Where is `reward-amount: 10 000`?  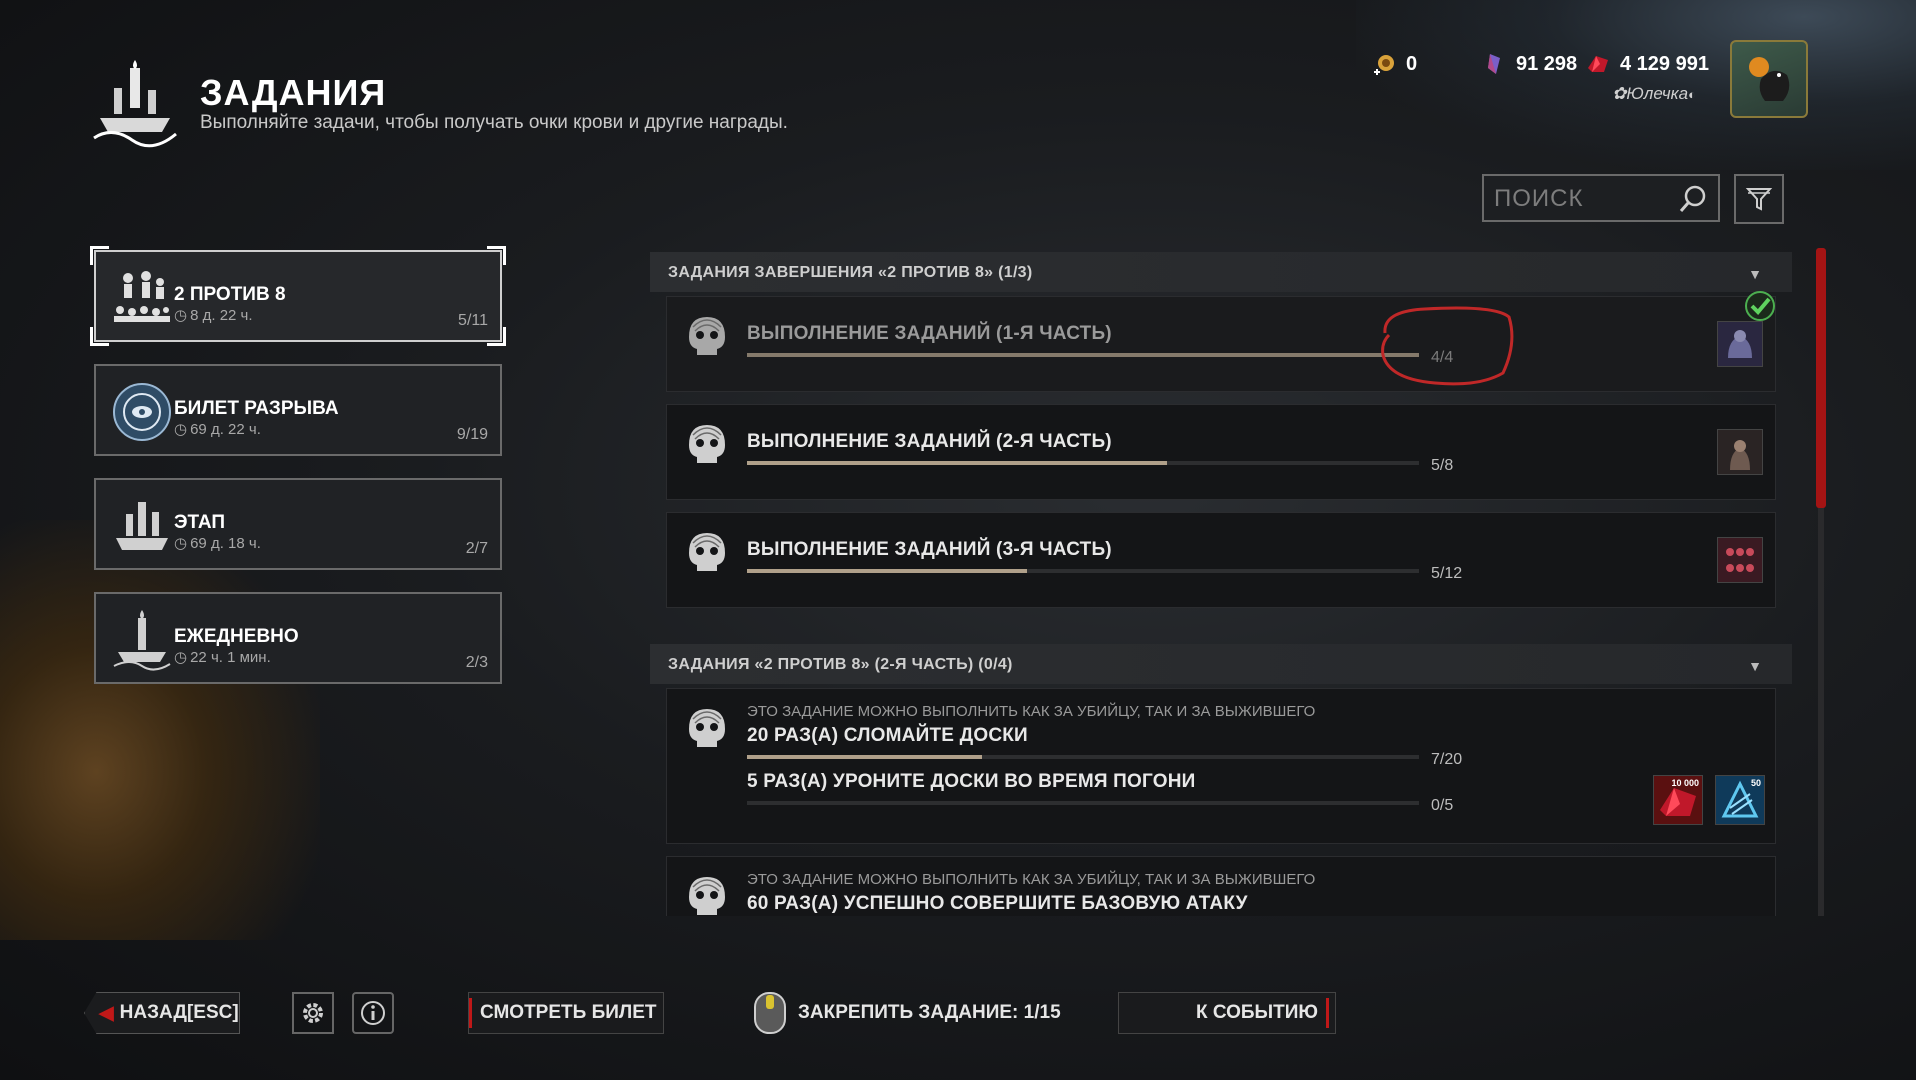
reward-amount: 10 000 is located at coordinates (1685, 783).